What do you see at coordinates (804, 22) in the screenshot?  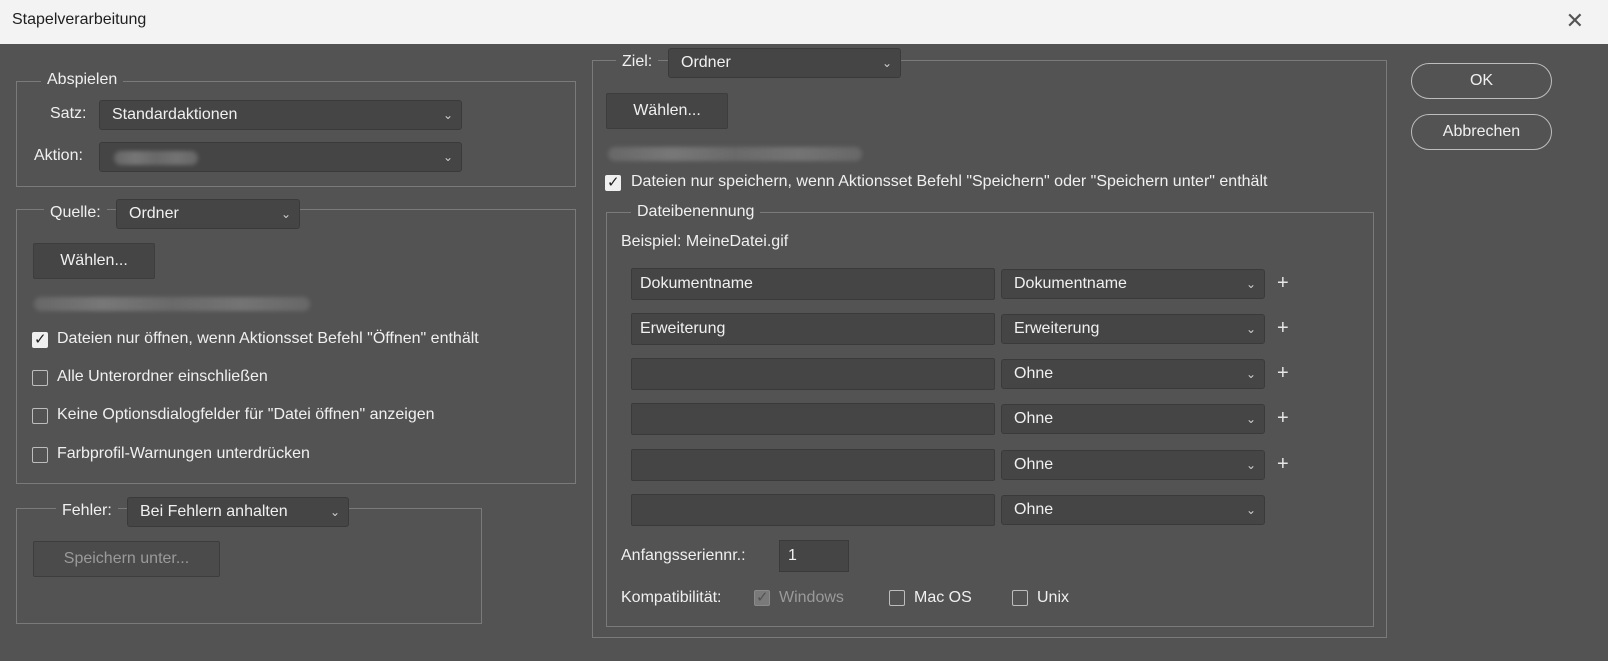 I see `title-bar: Stapelverarbeitung ✕` at bounding box center [804, 22].